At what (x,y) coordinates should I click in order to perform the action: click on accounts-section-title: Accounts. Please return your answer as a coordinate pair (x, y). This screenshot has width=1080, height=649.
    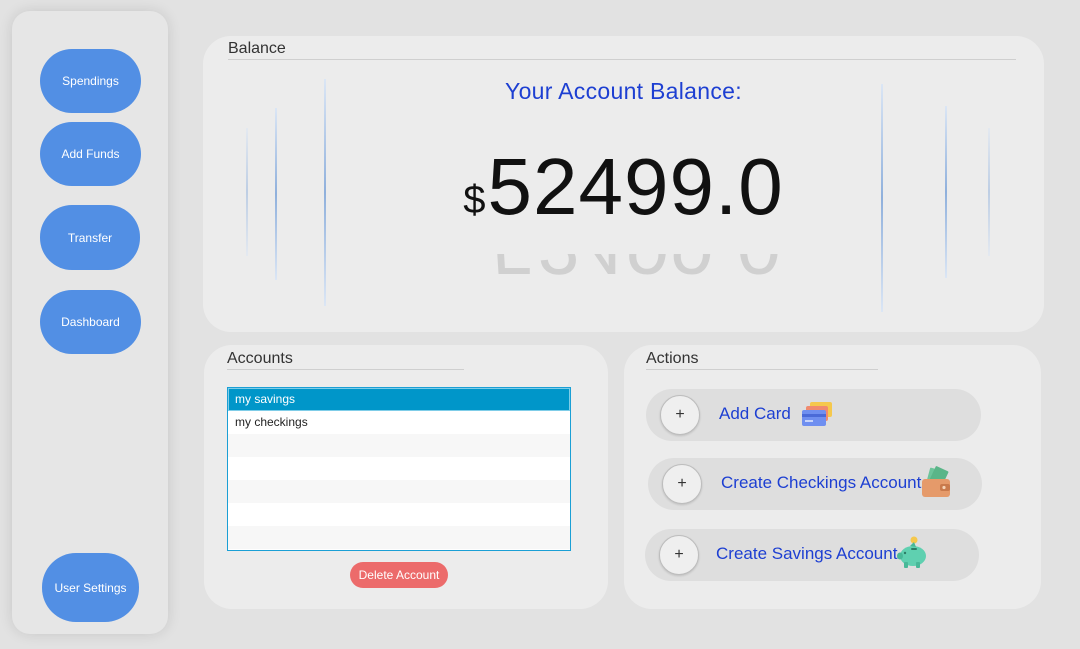
    Looking at the image, I should click on (345, 360).